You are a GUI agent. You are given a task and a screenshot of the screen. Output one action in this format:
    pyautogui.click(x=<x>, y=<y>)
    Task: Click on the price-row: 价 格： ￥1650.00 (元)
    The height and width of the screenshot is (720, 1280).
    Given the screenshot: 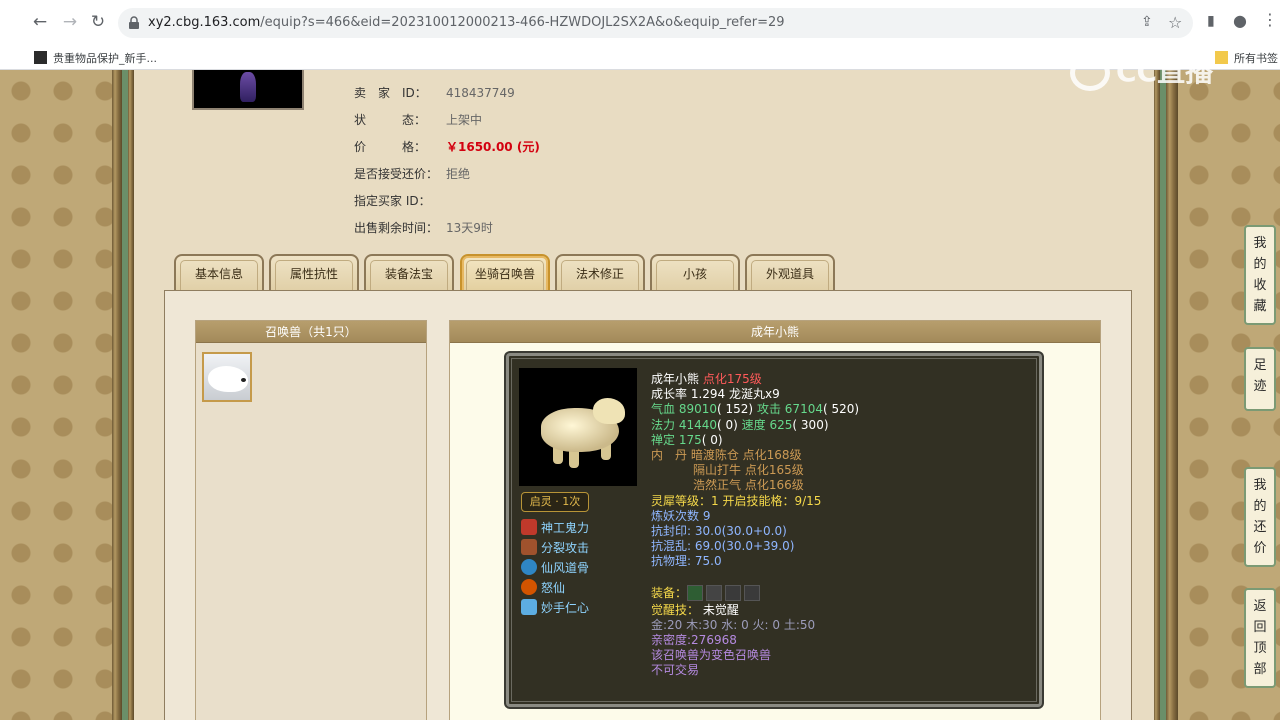 What is the action you would take?
    pyautogui.click(x=447, y=147)
    